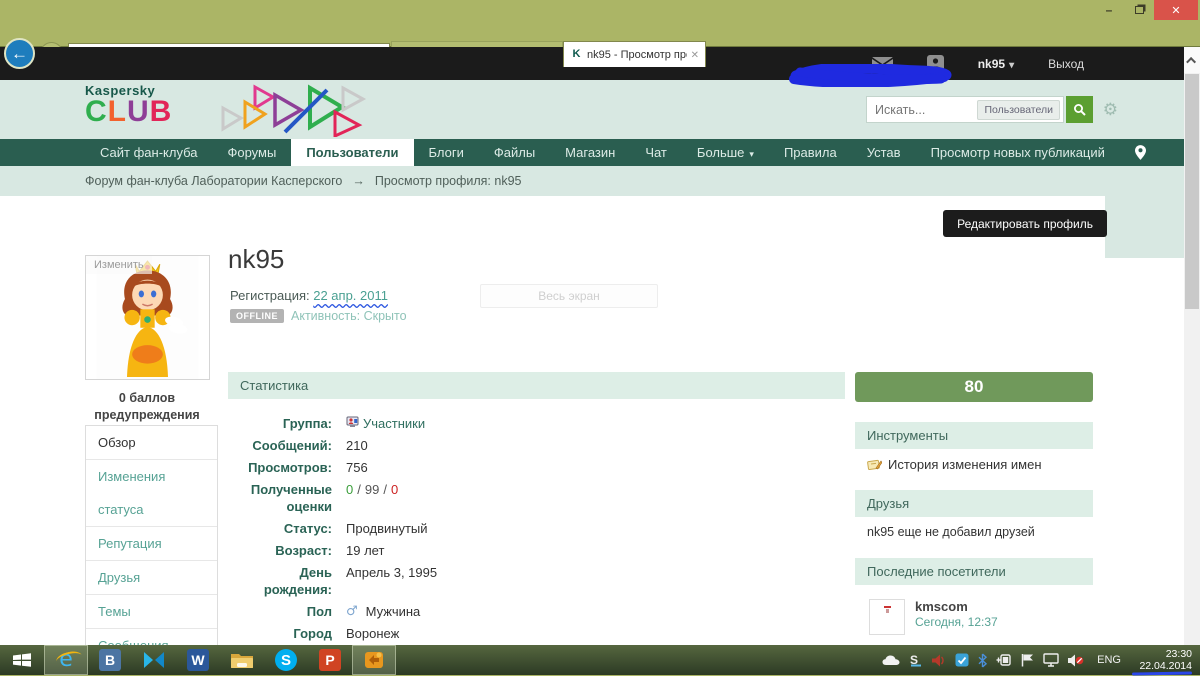 The width and height of the screenshot is (1200, 676). Describe the element at coordinates (974, 387) in the screenshot. I see `reputation-badge: 80` at that location.